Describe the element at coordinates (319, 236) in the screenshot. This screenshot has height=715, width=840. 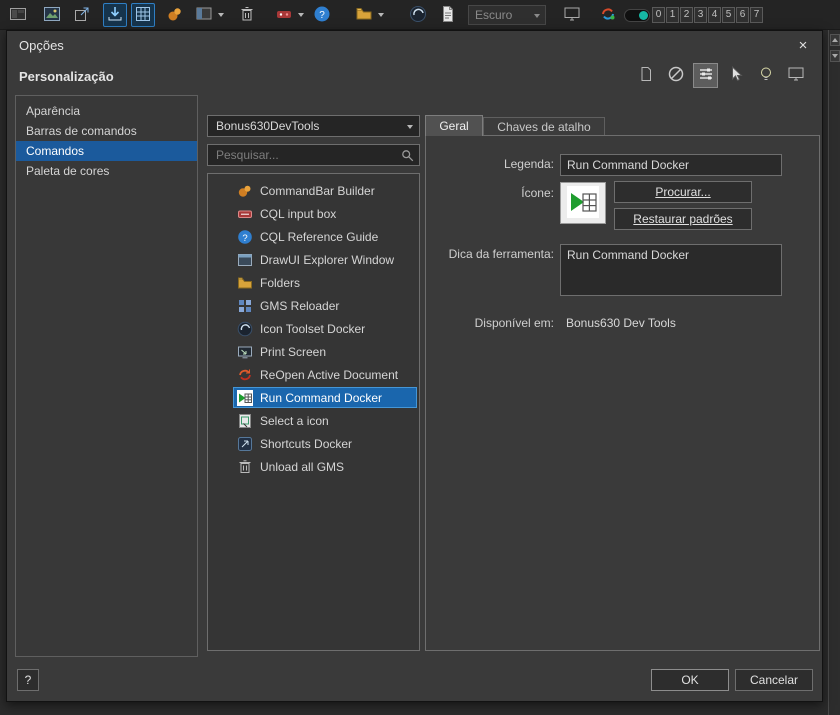
I see `command-label: CQL Reference Guide` at that location.